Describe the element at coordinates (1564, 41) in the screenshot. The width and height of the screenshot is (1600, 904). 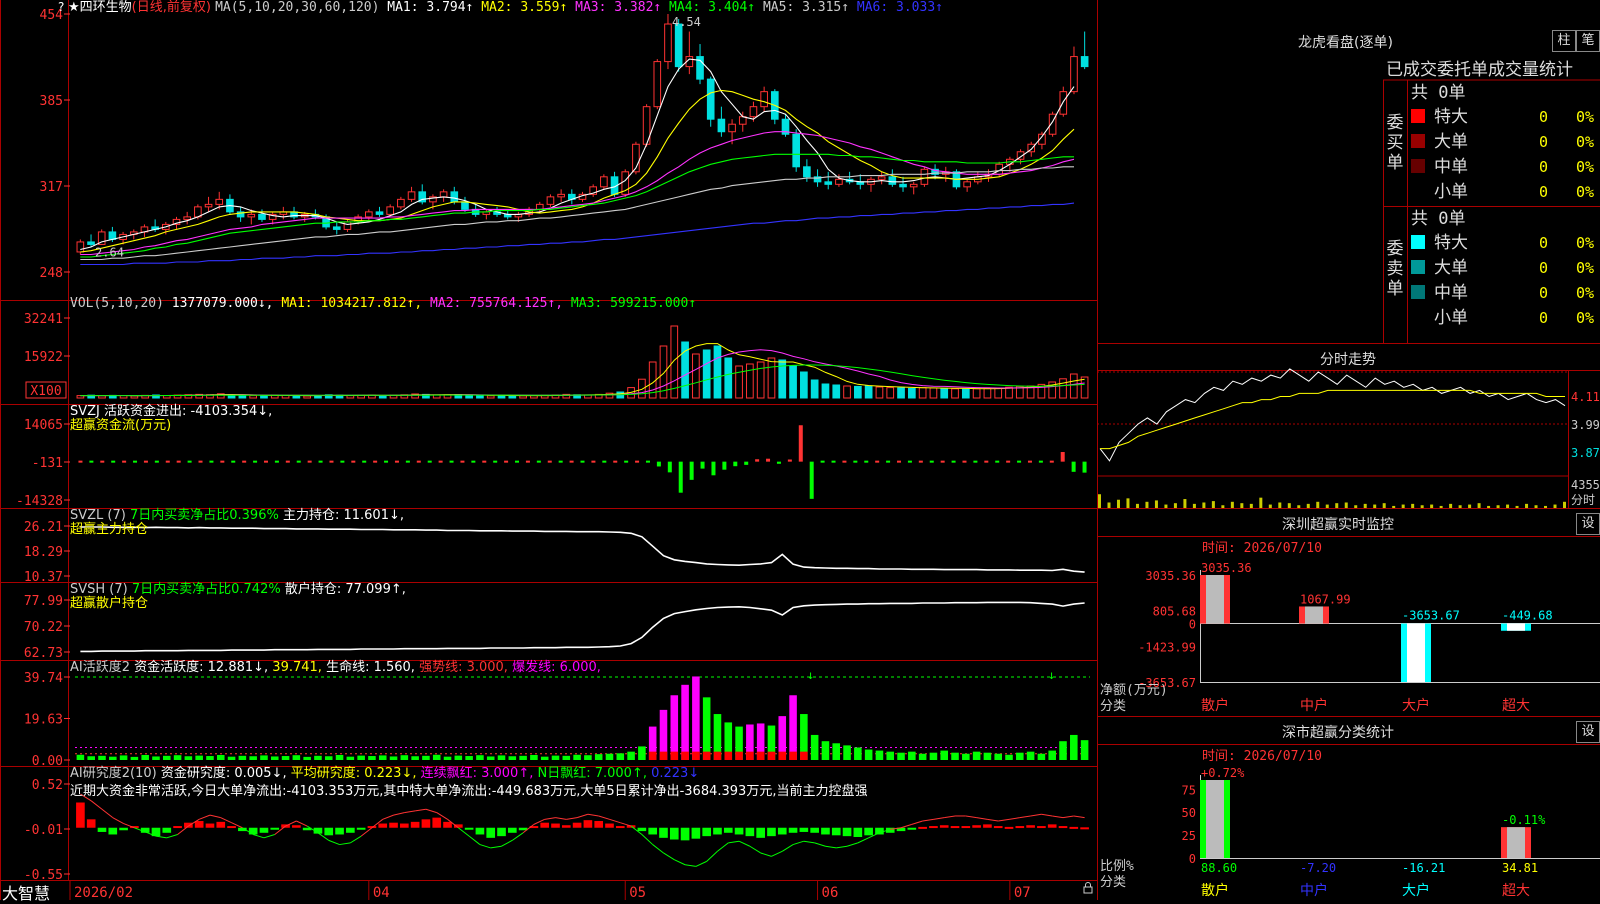
I see `column-mode-button: 柱` at that location.